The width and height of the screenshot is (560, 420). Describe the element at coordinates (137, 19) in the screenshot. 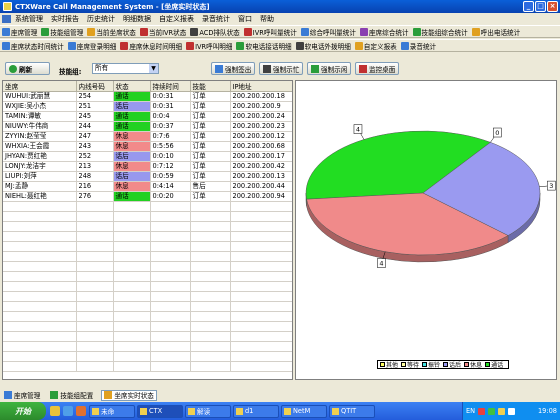

I see `menu-detail: 明细数据` at that location.